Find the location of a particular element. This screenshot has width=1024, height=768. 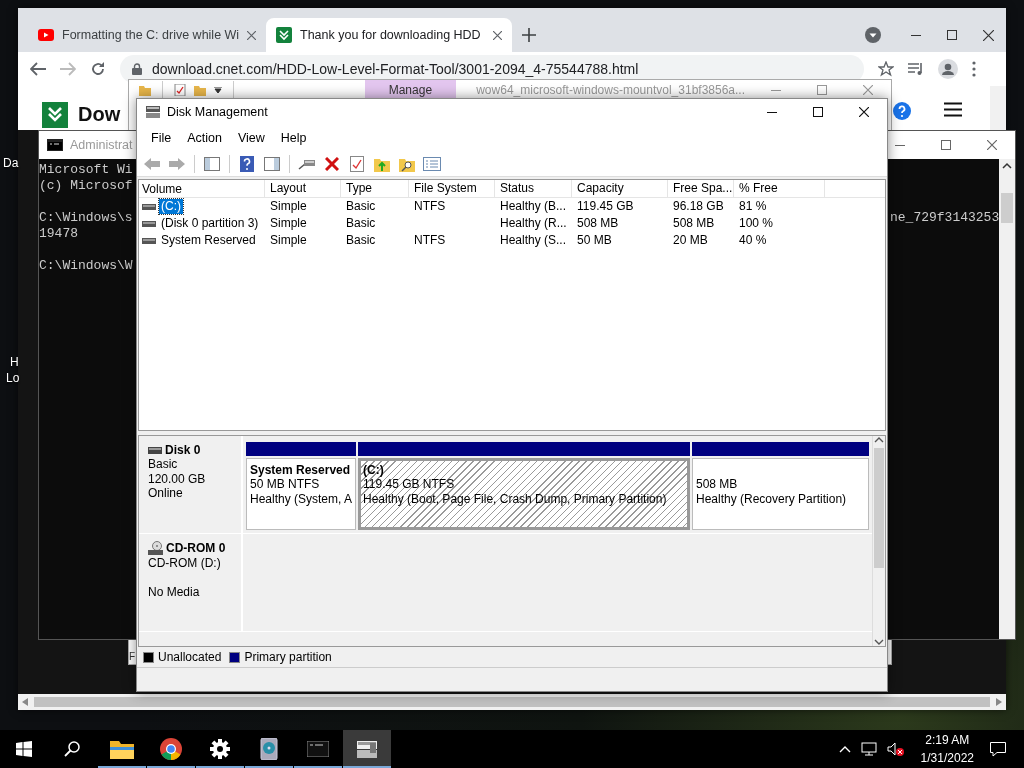

delete-icon is located at coordinates (332, 163).